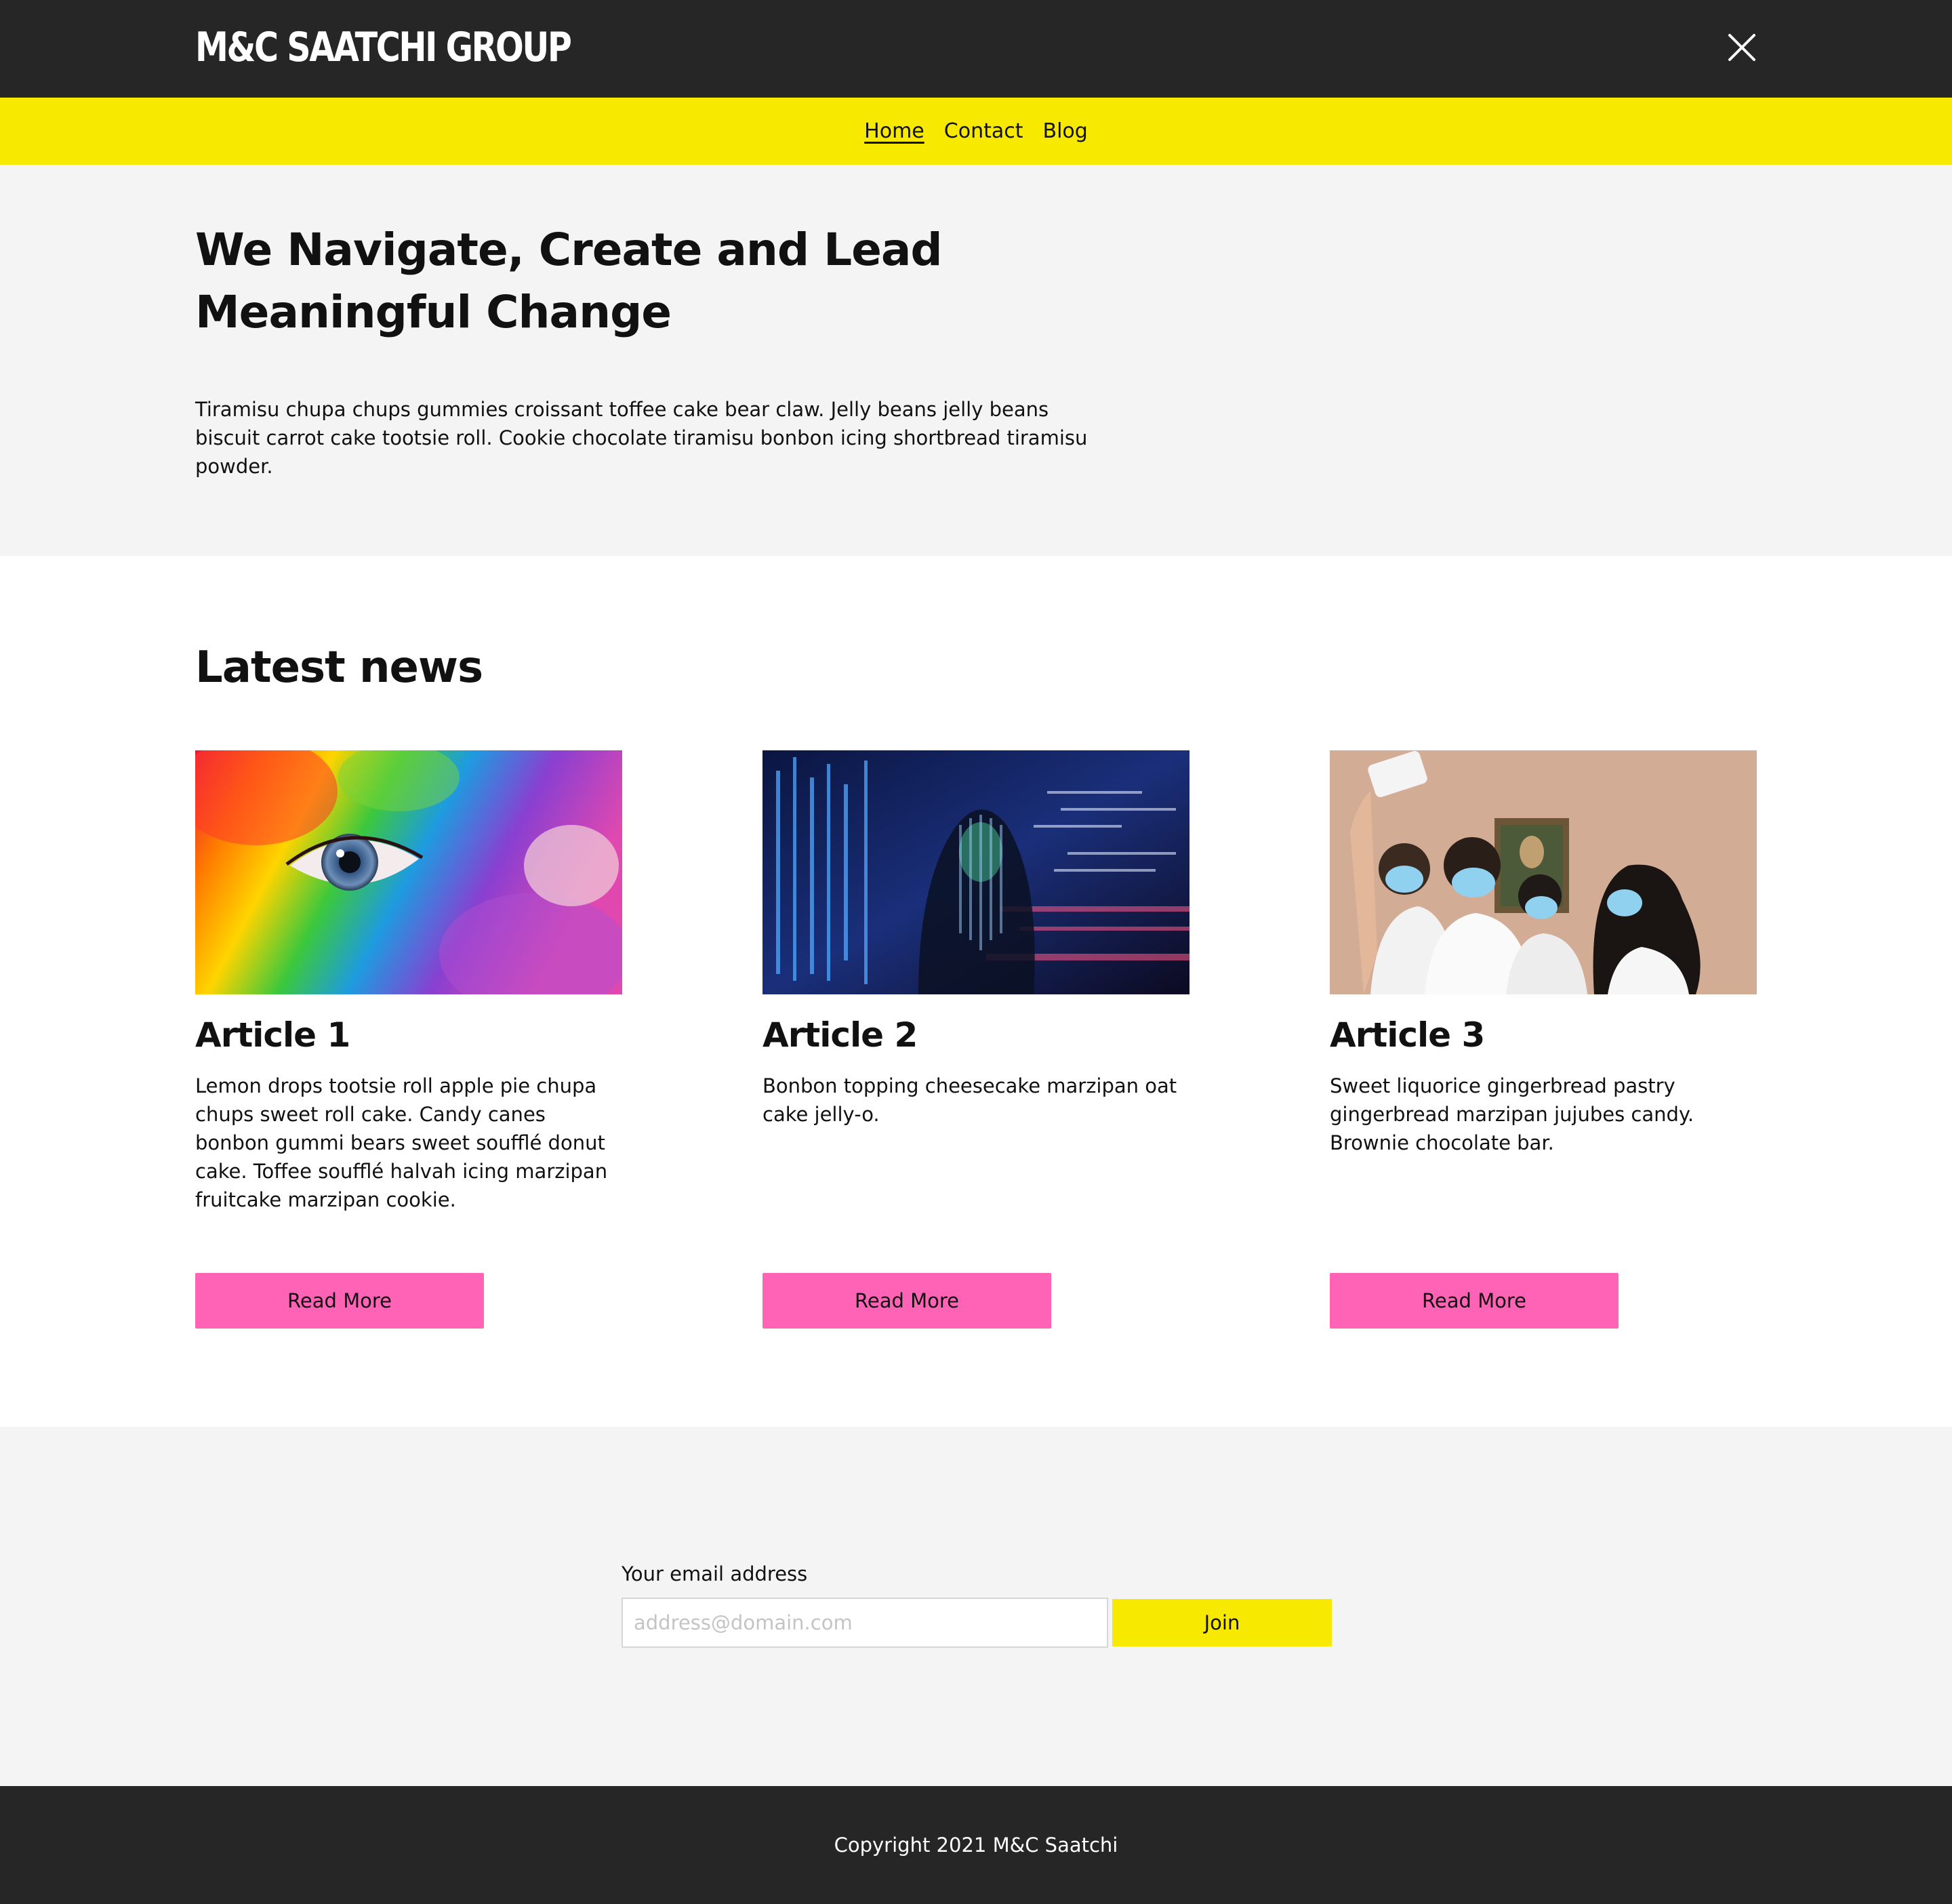 This screenshot has height=1904, width=1952. Describe the element at coordinates (840, 1035) in the screenshot. I see `article-title-2: Article 2` at that location.